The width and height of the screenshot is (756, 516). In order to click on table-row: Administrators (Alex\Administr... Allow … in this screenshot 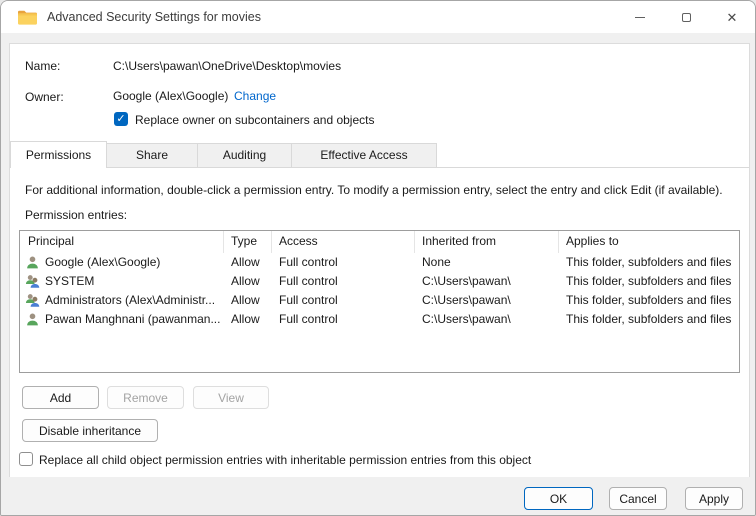, I will do `click(379, 300)`.